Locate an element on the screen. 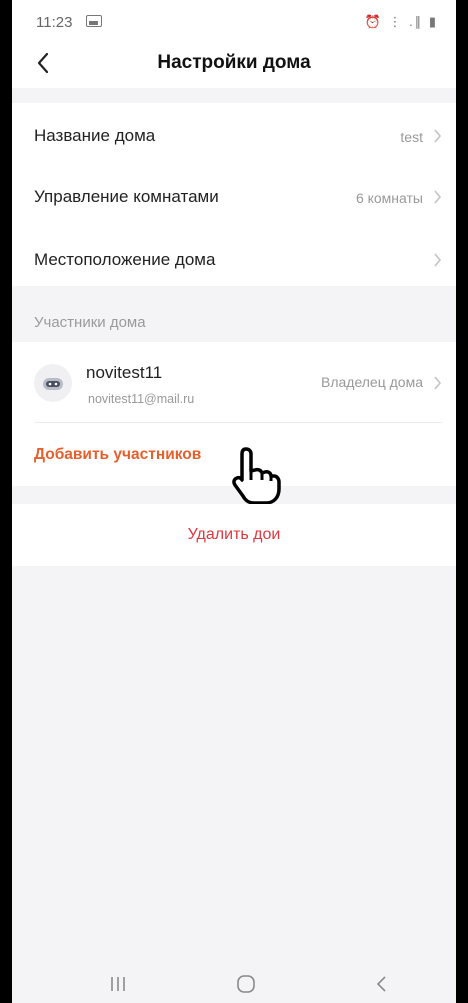 The image size is (468, 1003). home-name-row: Название дома test is located at coordinates (234, 136).